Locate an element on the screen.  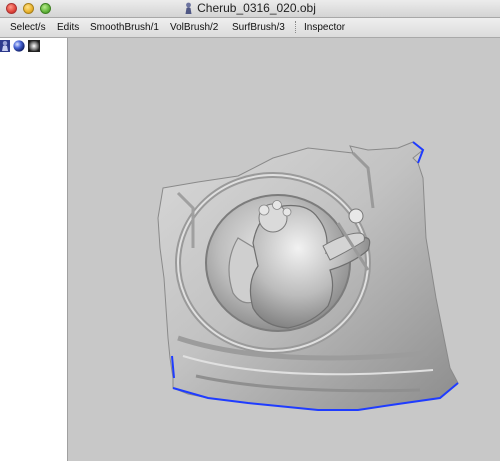
left-panel-icon-row is located at coordinates (33, 47).